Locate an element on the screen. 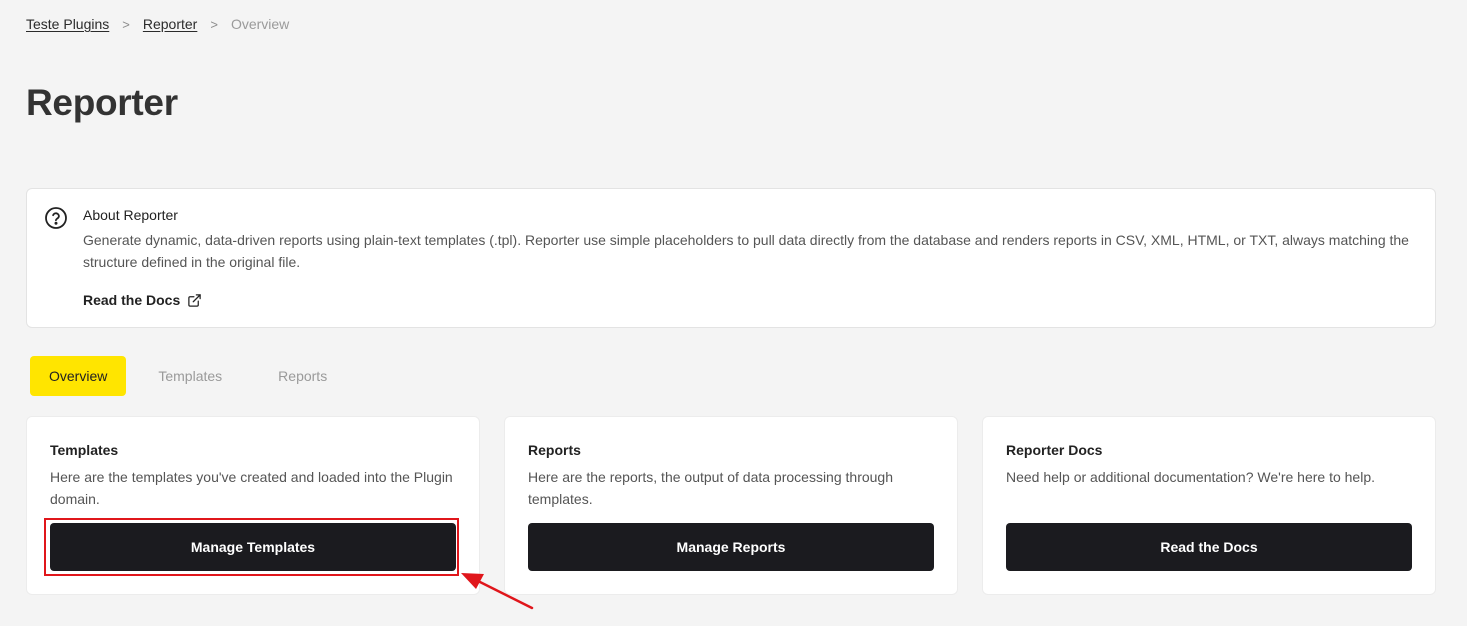 This screenshot has height=626, width=1467. tab-reports: Reports is located at coordinates (302, 376).